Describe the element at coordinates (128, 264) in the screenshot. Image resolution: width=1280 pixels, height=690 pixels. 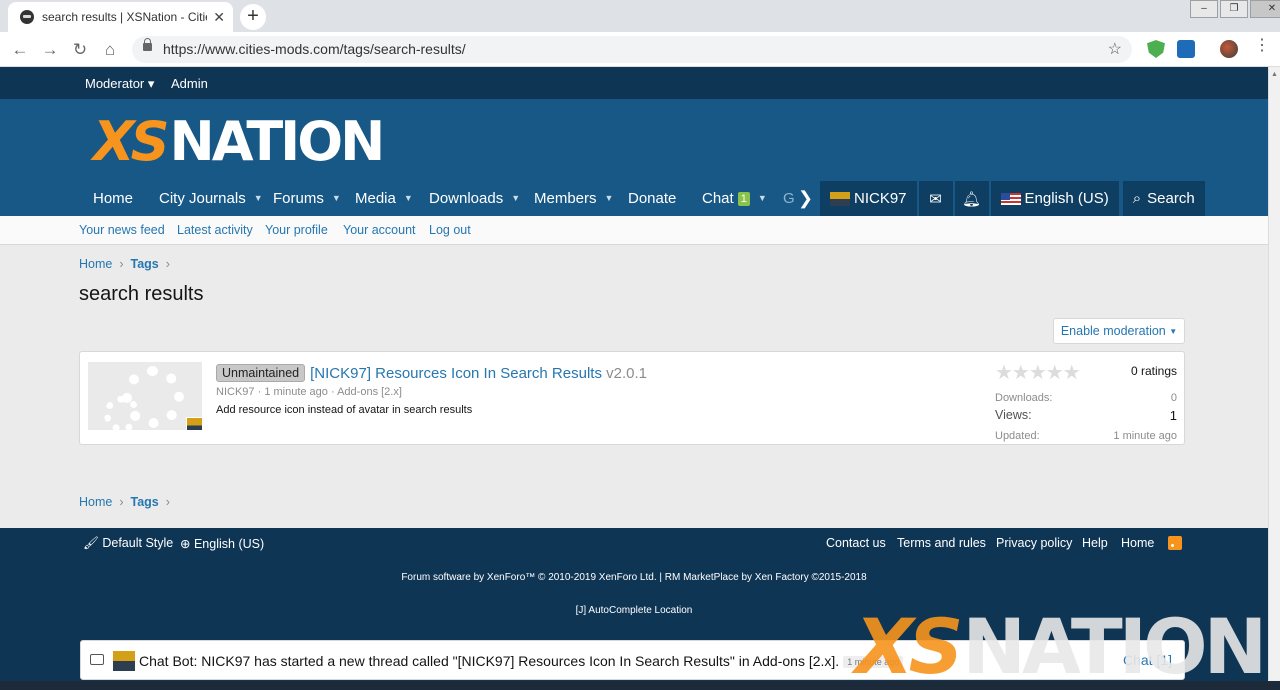
I see `breadcrumb: Home › Tags ›` at that location.